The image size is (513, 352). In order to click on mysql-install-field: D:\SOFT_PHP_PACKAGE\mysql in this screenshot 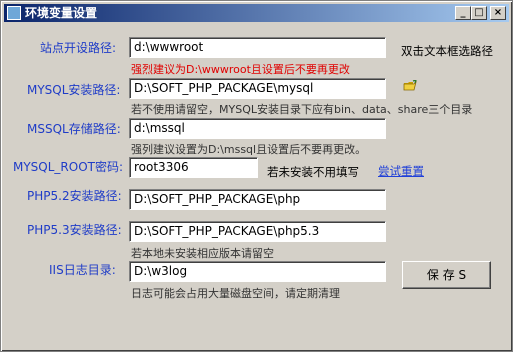, I will do `click(257, 88)`.